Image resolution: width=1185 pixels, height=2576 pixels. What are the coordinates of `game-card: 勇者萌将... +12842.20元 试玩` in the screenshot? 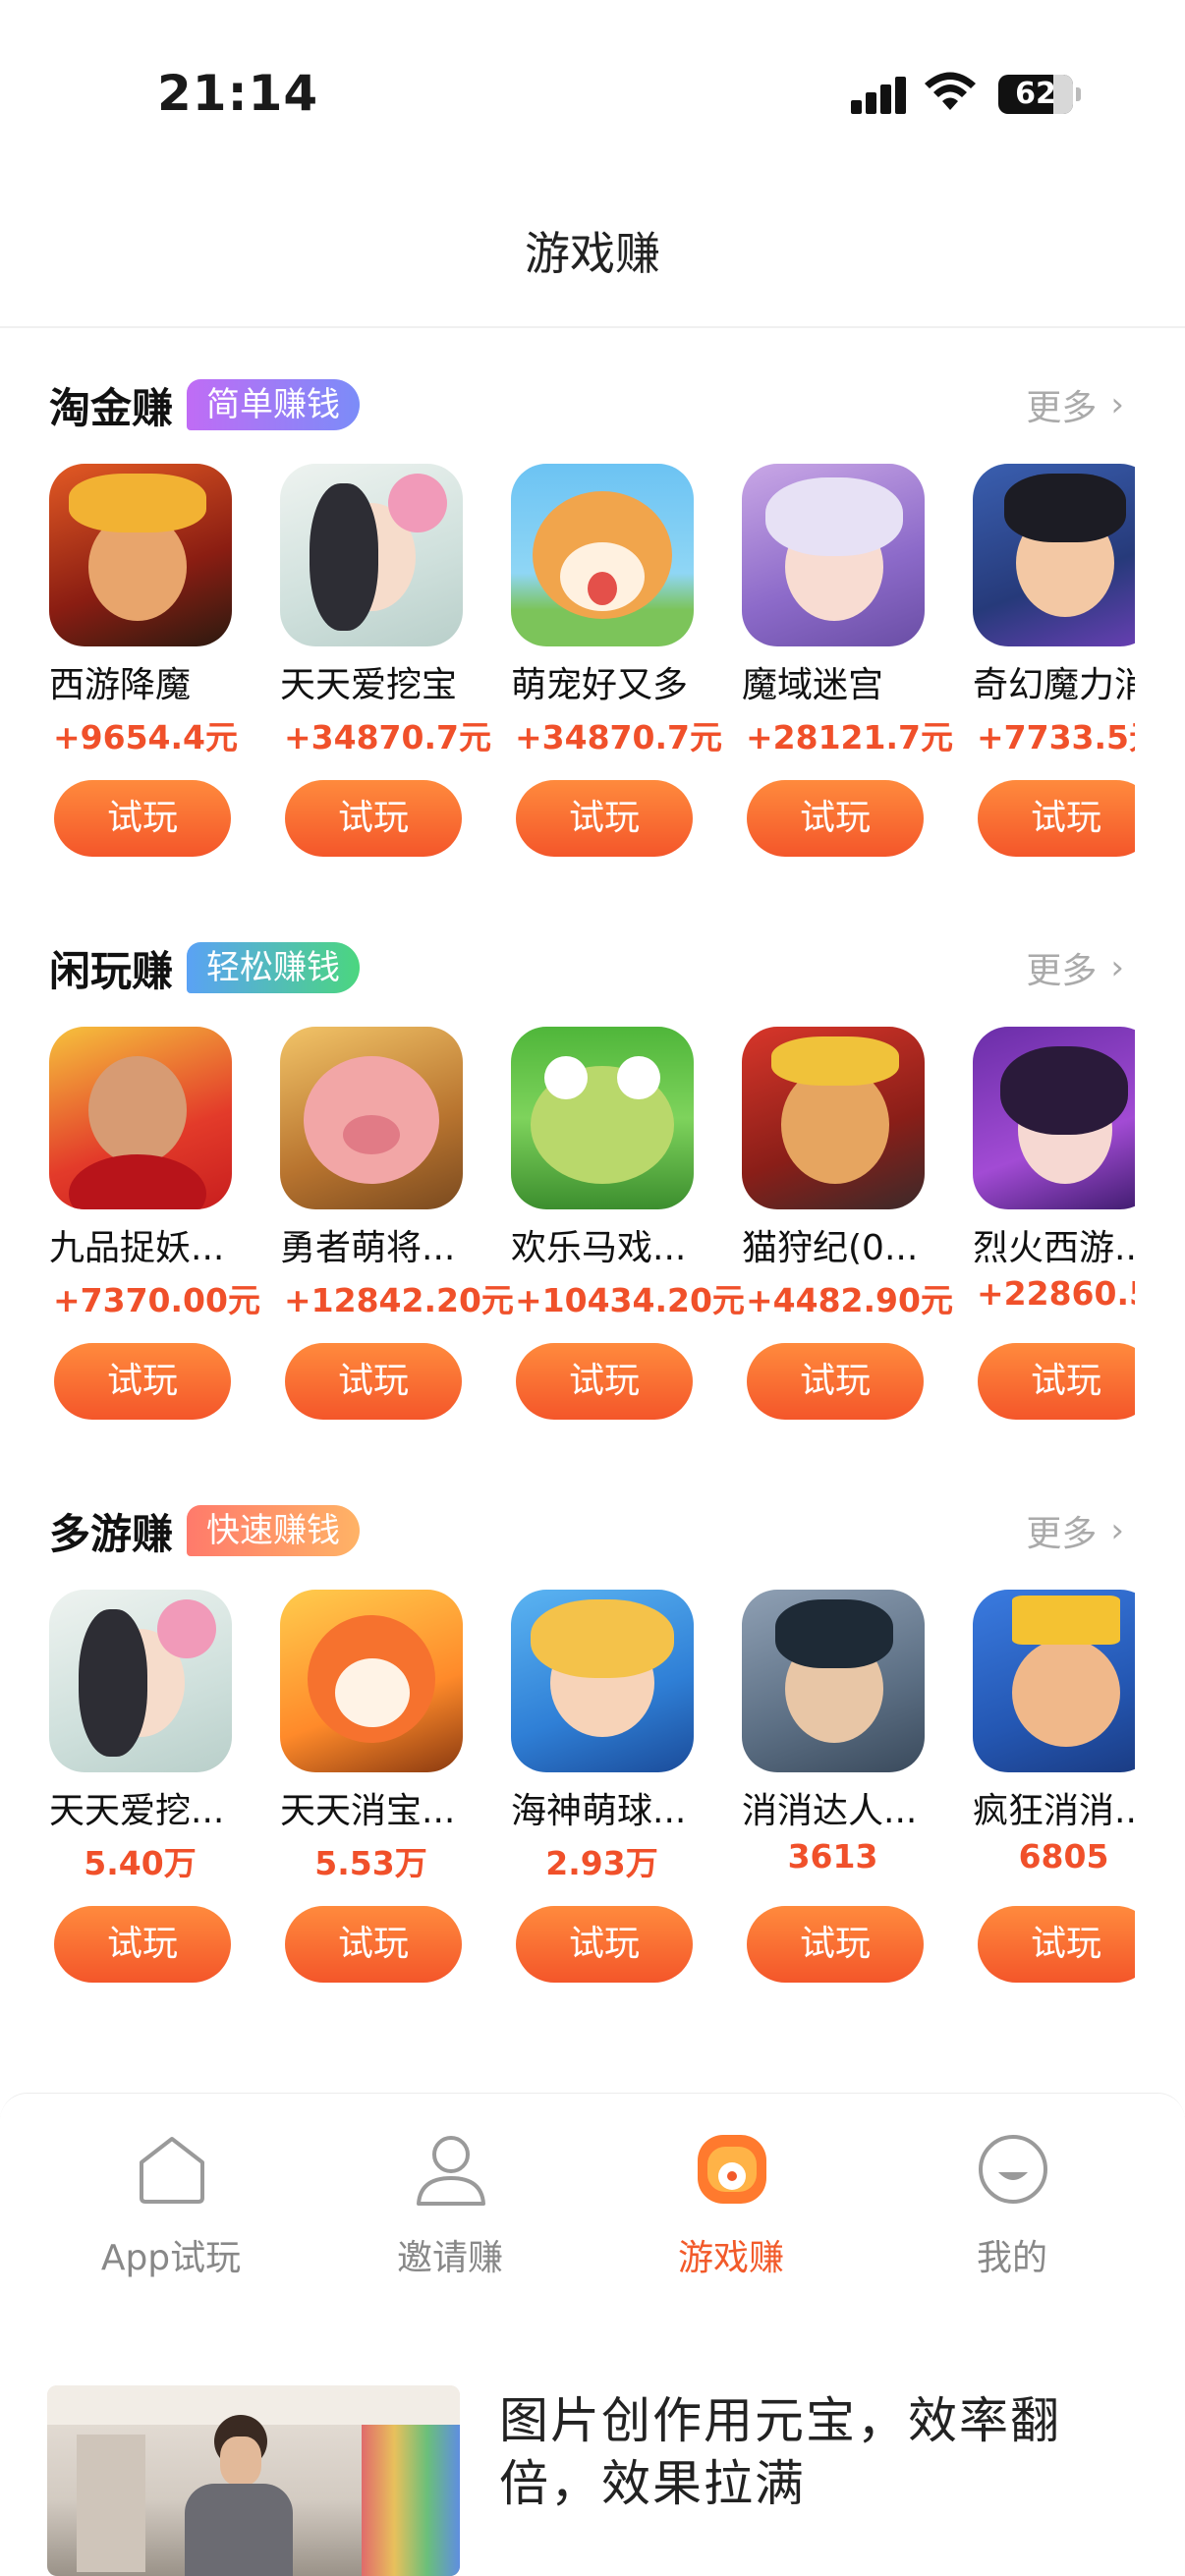 It's located at (373, 1228).